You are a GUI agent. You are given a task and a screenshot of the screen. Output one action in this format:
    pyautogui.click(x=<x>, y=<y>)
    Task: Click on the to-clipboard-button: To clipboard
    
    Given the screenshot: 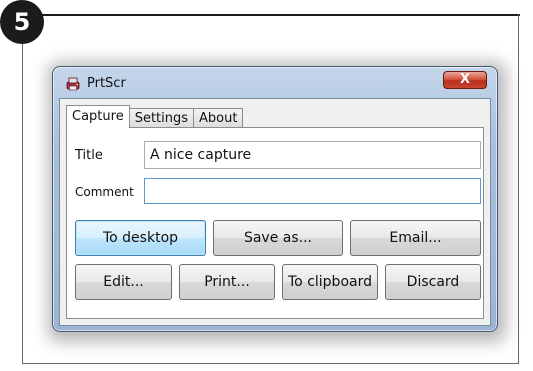 What is the action you would take?
    pyautogui.click(x=330, y=282)
    